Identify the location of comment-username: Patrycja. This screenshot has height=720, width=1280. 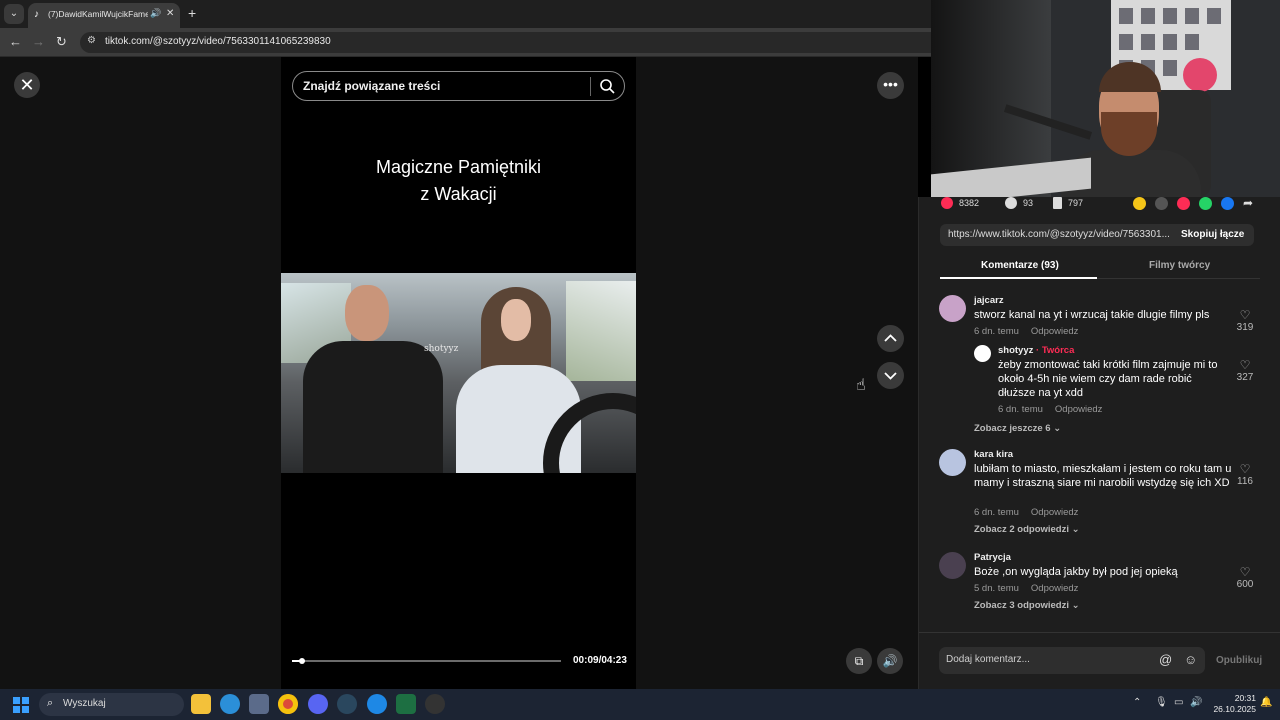
(992, 557).